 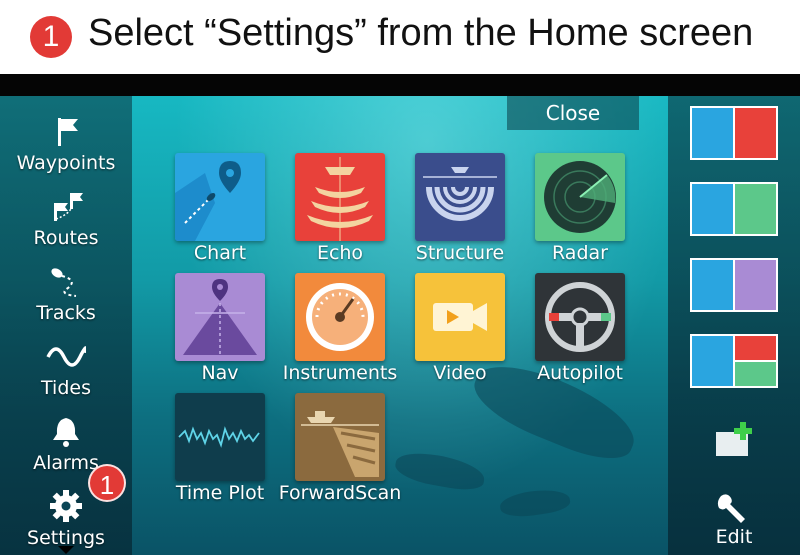 I want to click on app-radar: Radar, so click(x=580, y=213).